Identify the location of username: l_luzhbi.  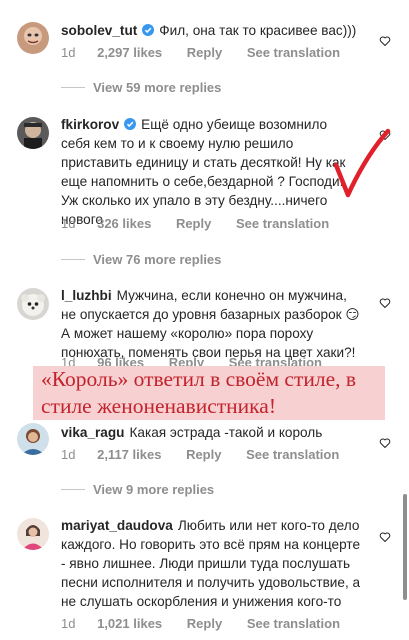
(86, 295).